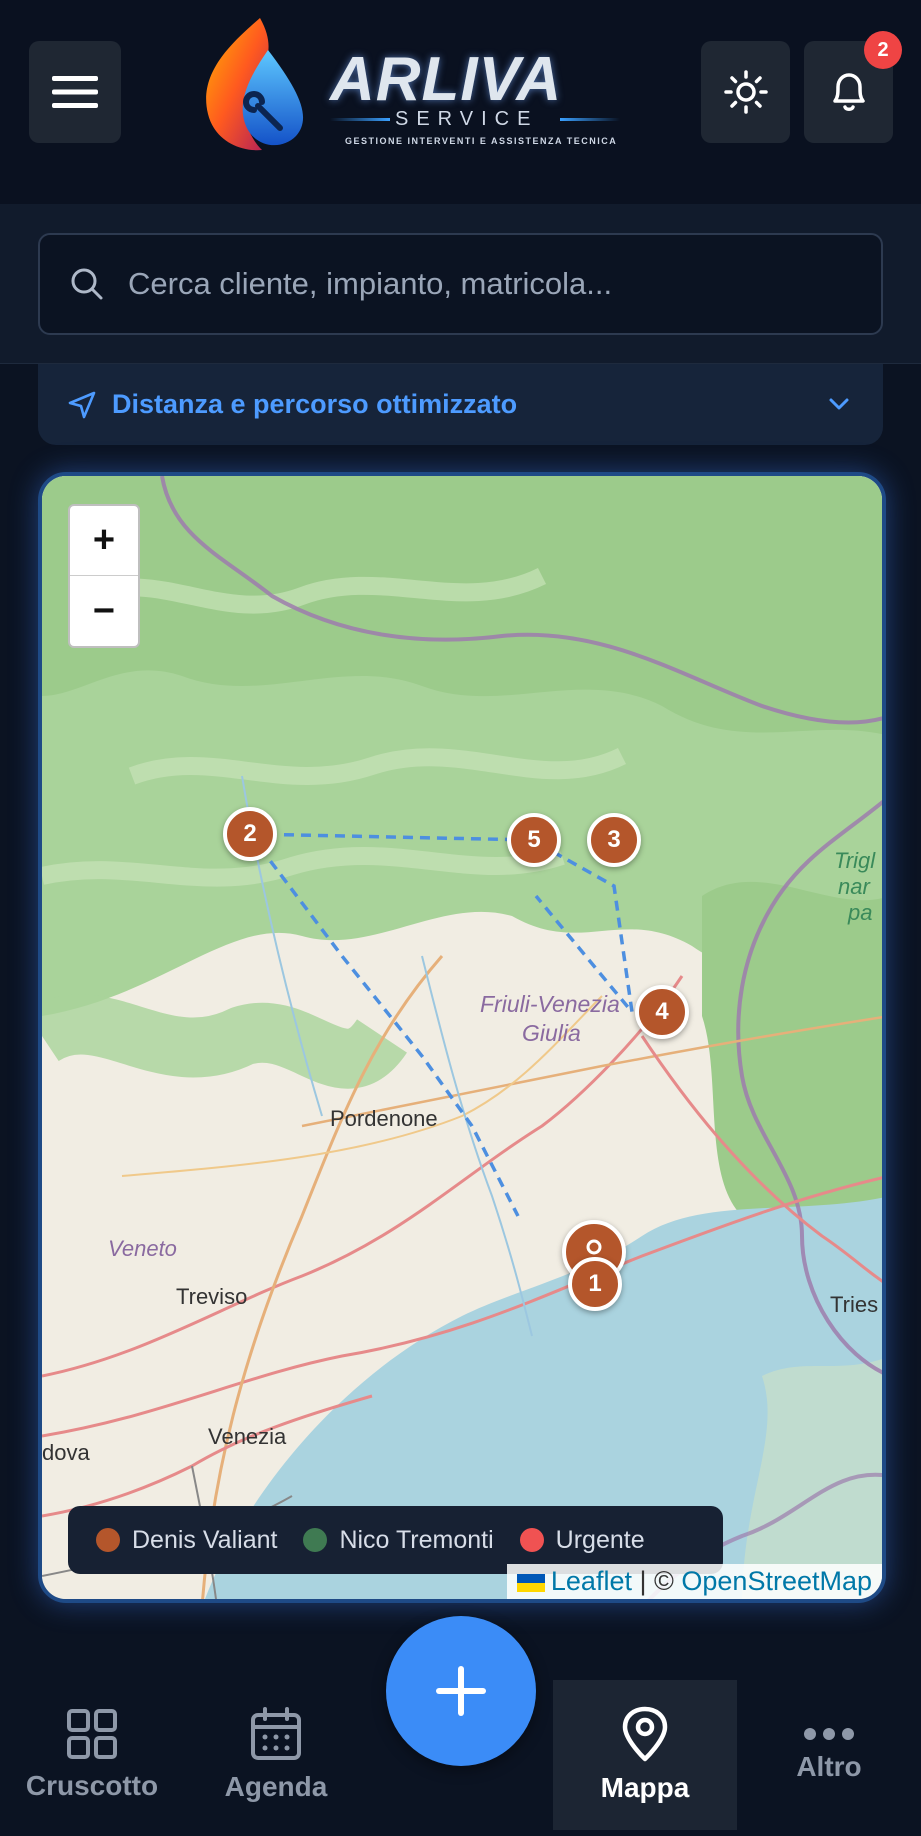 This screenshot has height=1836, width=921. What do you see at coordinates (205, 1539) in the screenshot?
I see `legend-label: Denis Valiant` at bounding box center [205, 1539].